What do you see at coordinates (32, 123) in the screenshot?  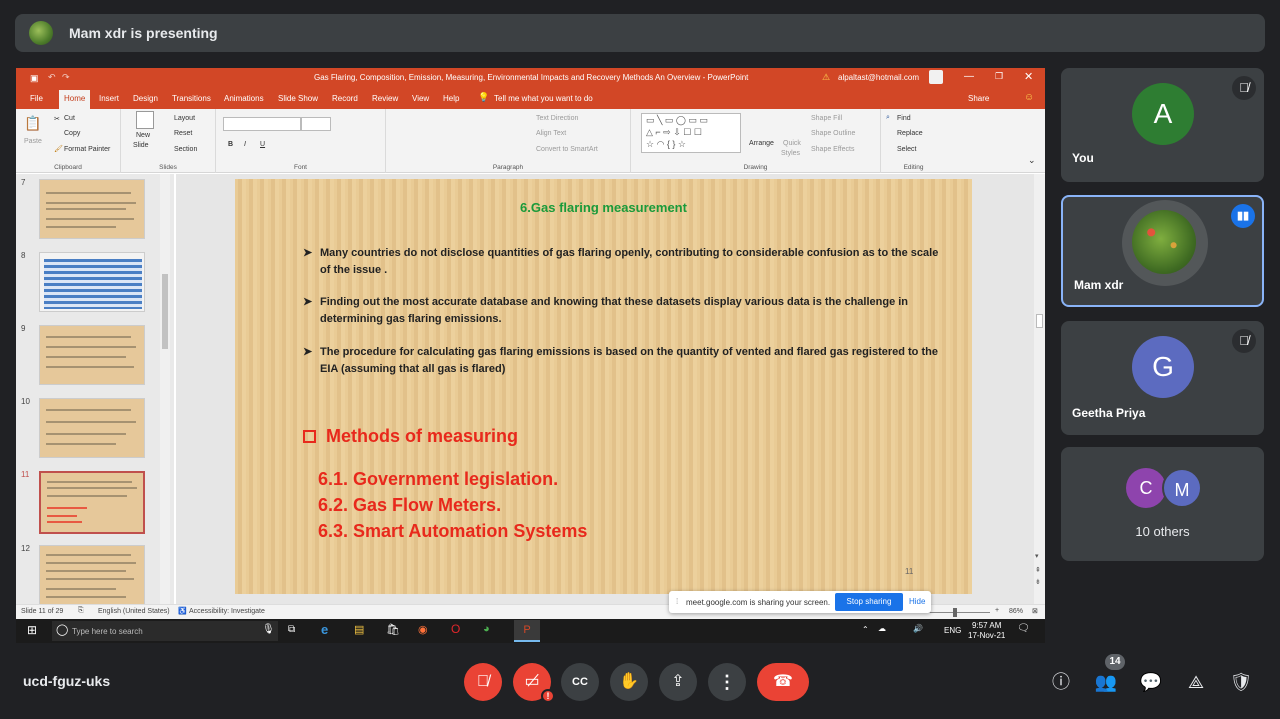 I see `paste-icon: 📋` at bounding box center [32, 123].